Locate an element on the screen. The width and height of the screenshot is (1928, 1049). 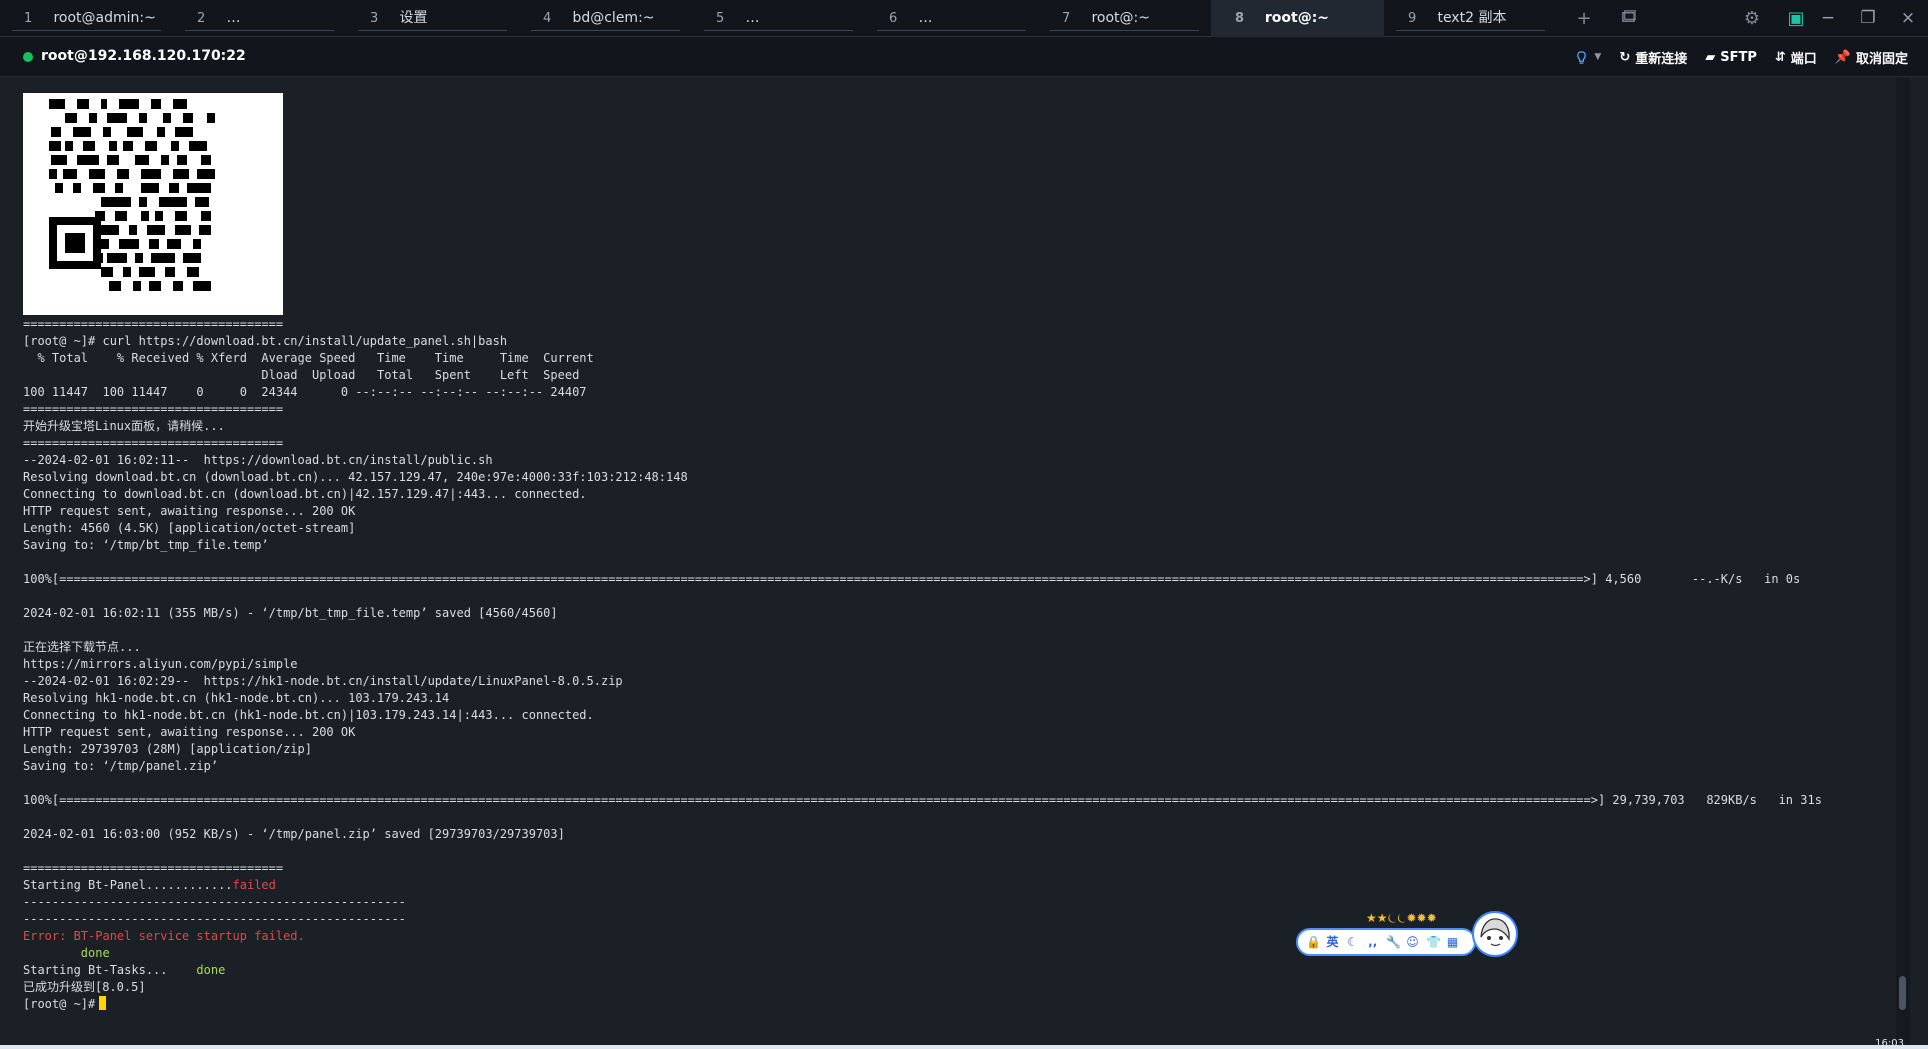
unpin-button: 📌 取消固定 is located at coordinates (1871, 57).